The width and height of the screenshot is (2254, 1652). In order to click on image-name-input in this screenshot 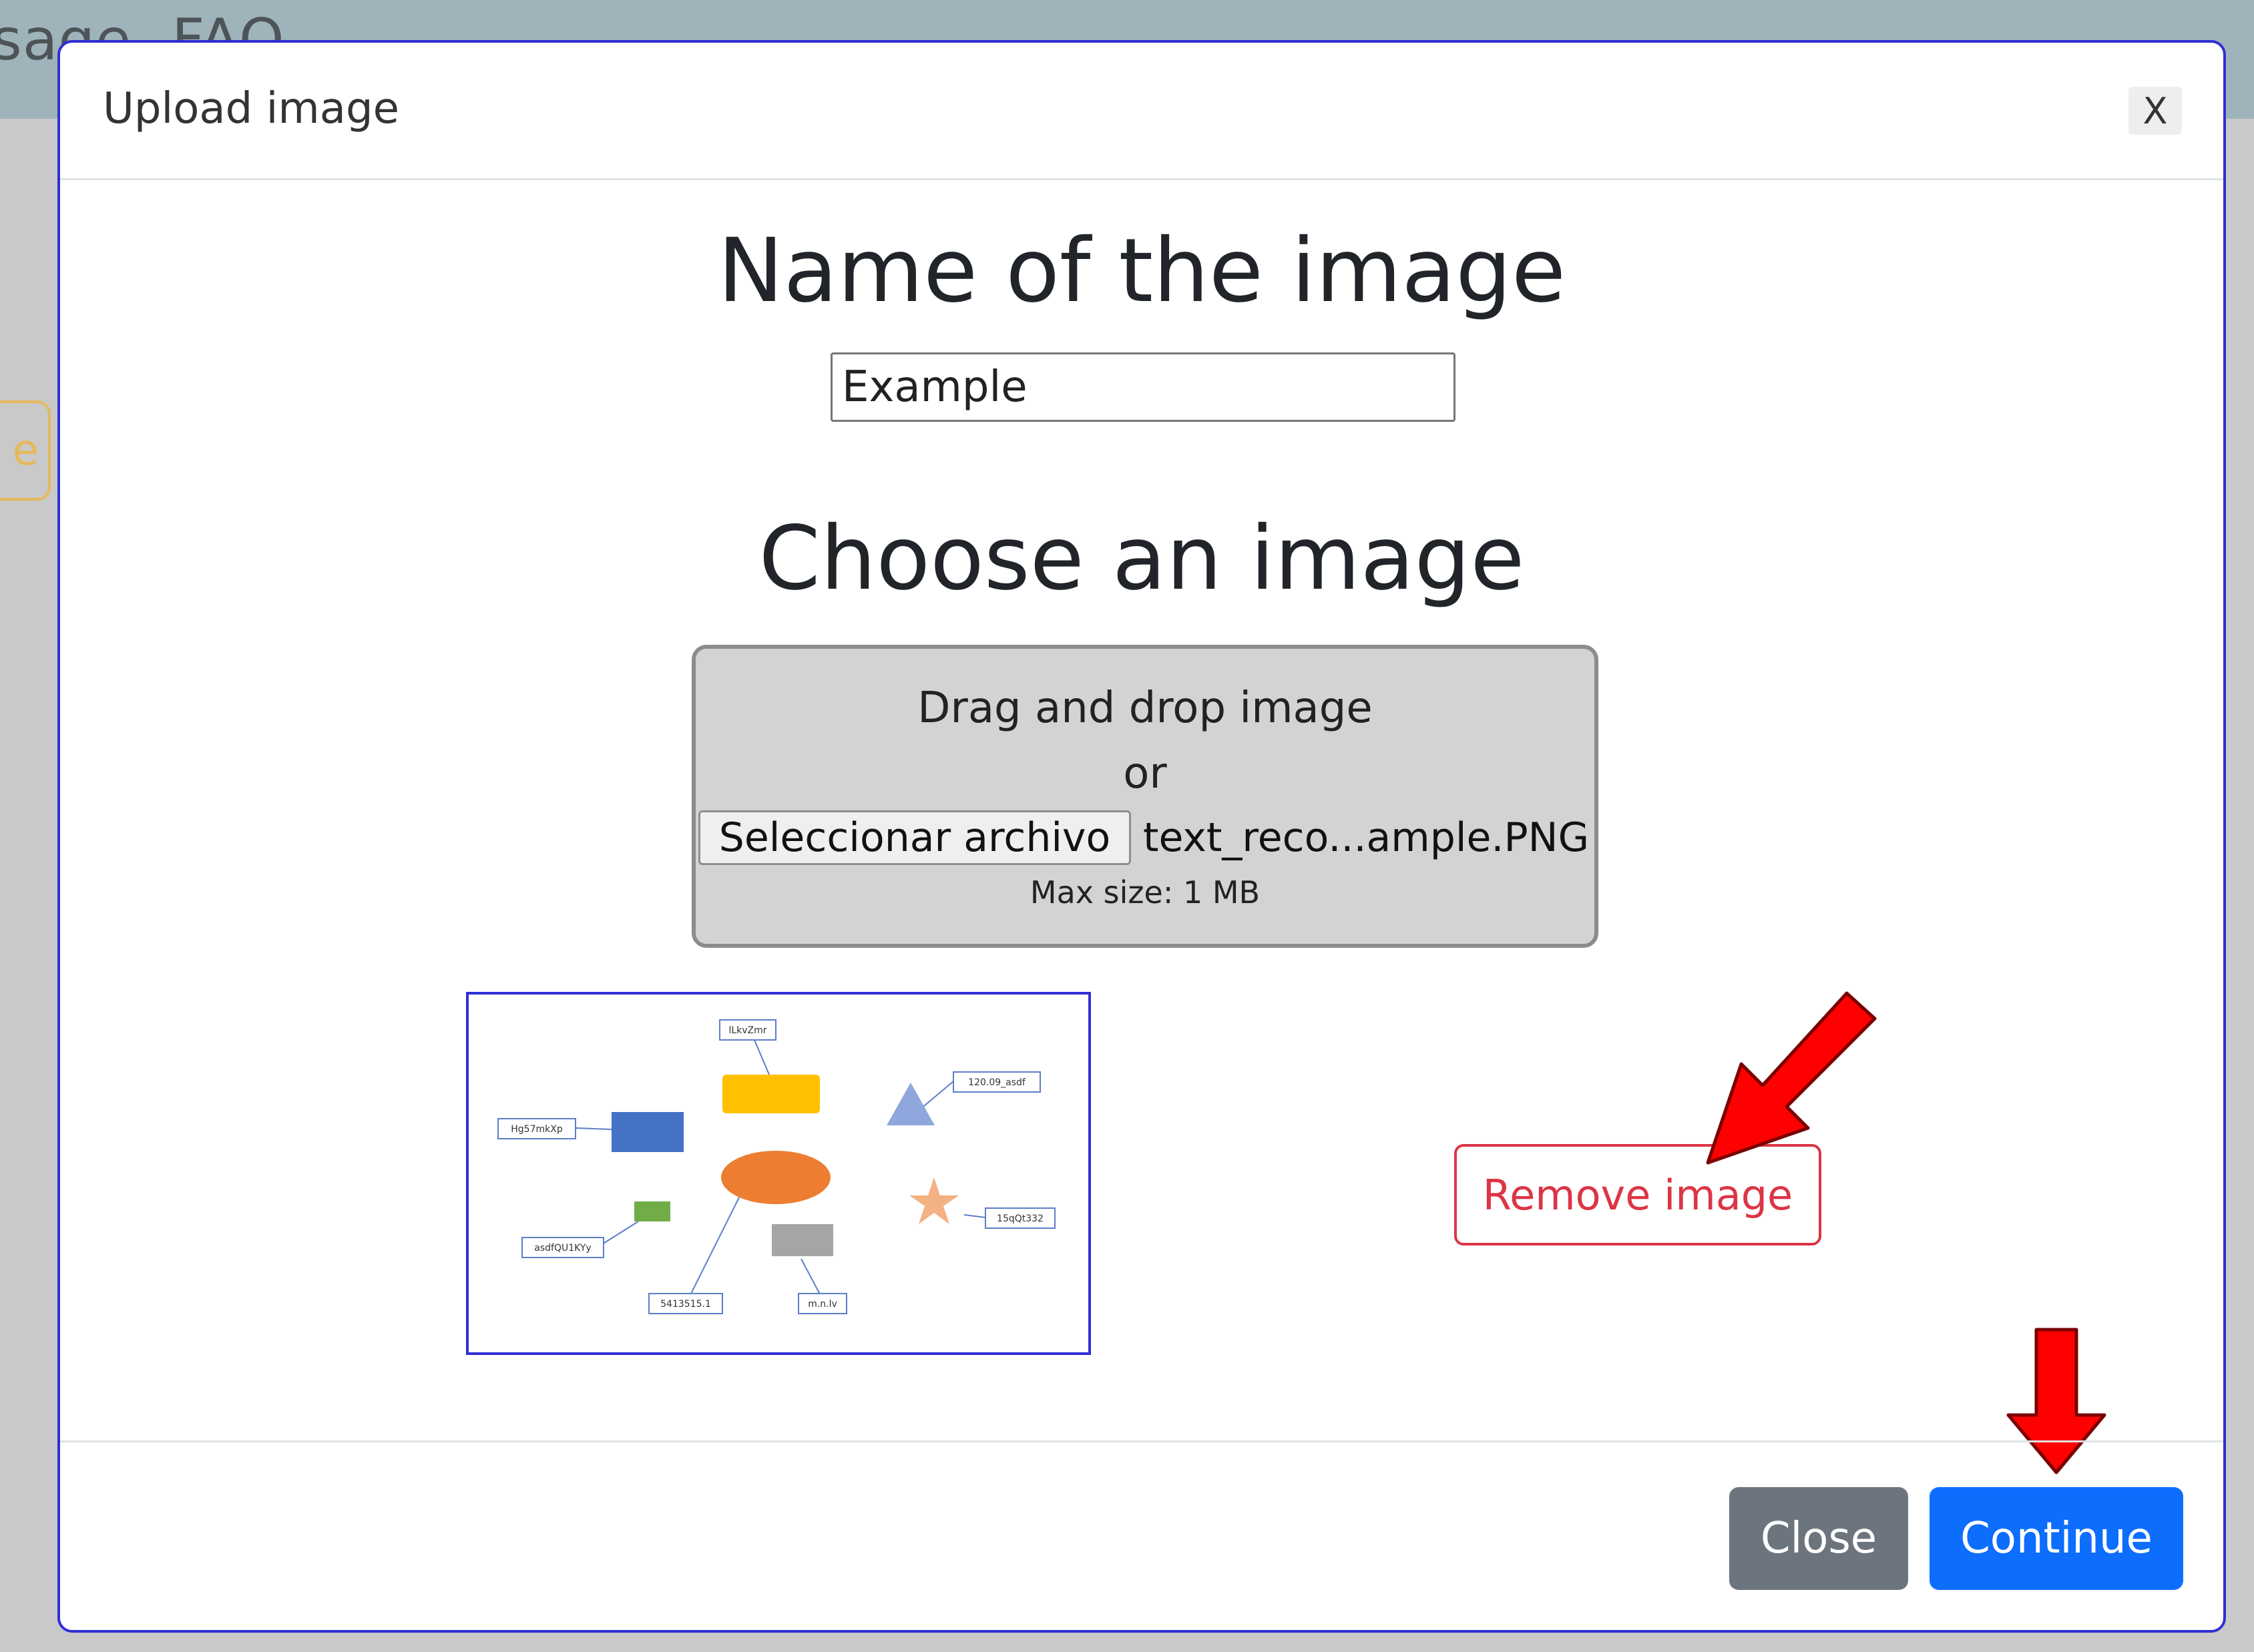, I will do `click(1143, 387)`.